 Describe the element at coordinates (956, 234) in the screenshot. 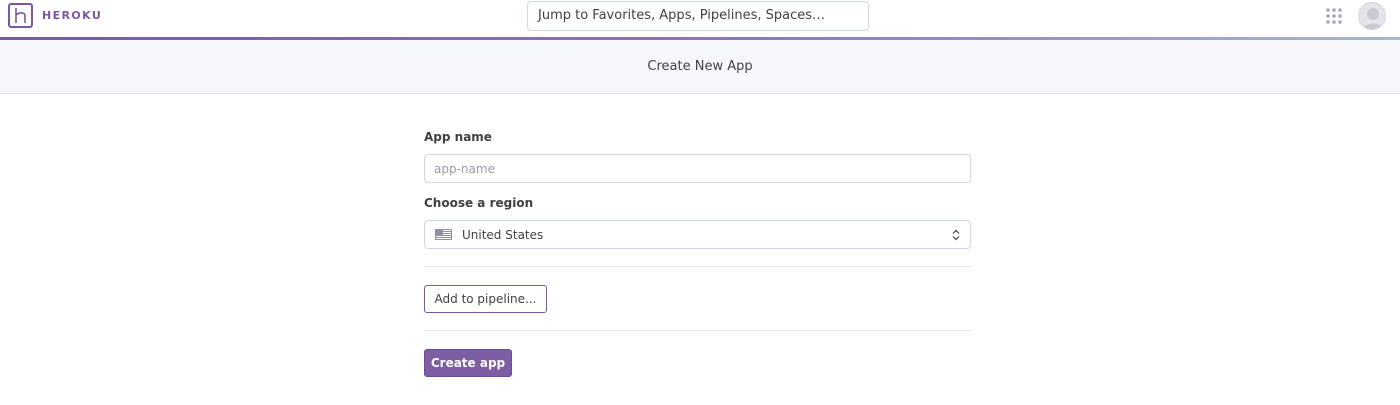

I see `select-arrows-icon` at that location.